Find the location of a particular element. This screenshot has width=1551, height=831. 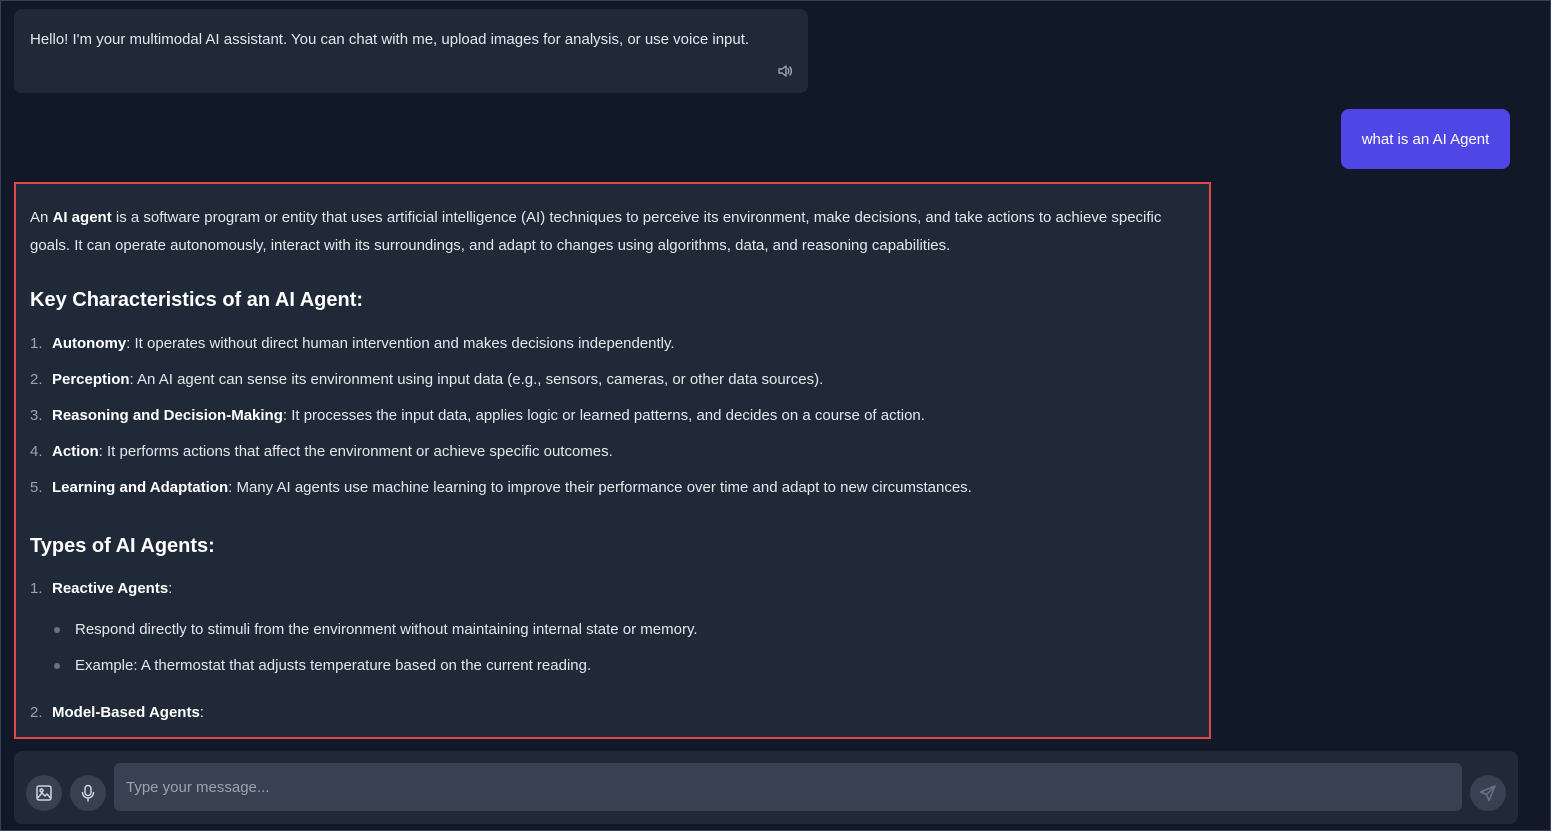

list-item: 2. Model-Based Agents: is located at coordinates (612, 713).